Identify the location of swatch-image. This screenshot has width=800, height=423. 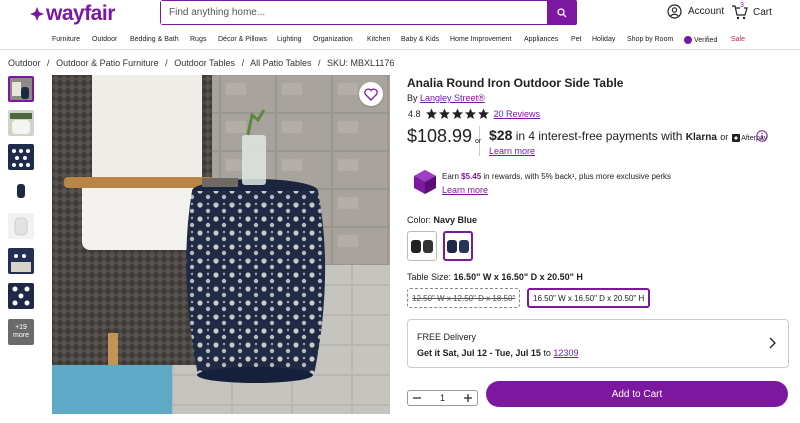
(422, 246).